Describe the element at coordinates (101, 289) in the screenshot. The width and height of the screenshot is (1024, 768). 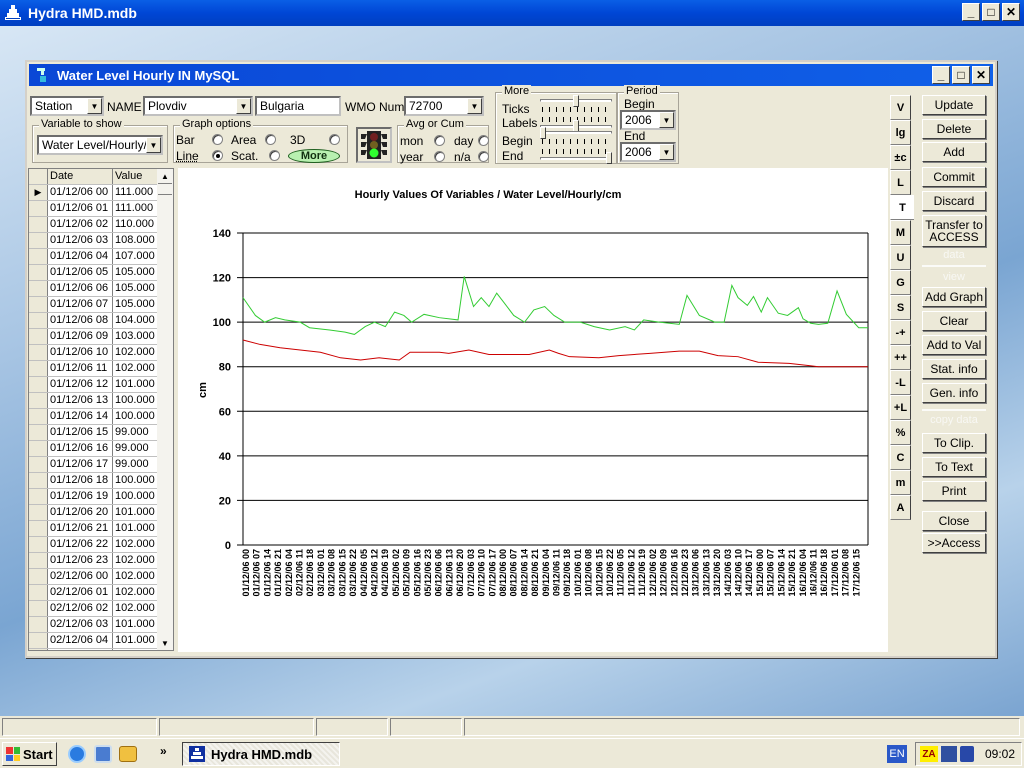
I see `table-row: 01/12/06 06 105.000` at that location.